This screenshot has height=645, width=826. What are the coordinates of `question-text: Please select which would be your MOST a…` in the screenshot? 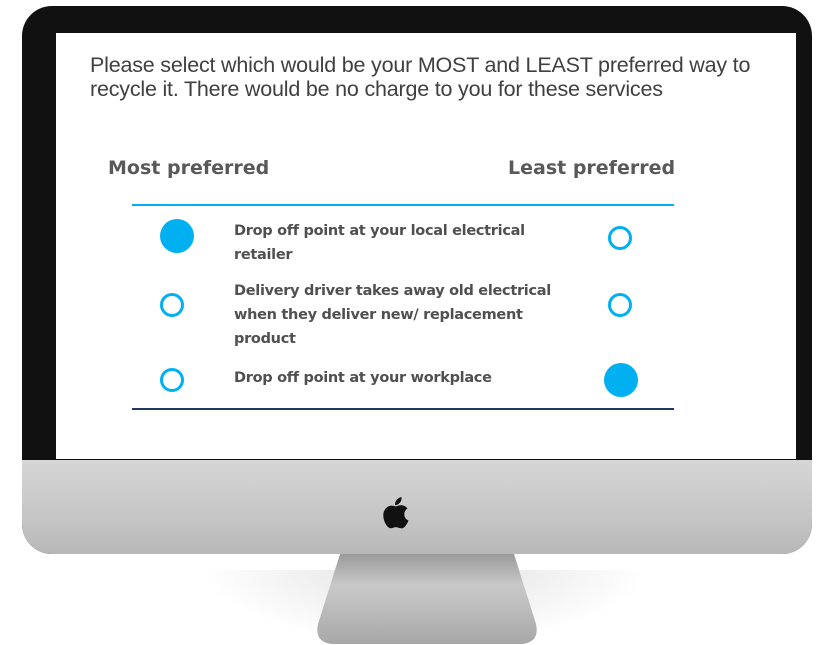 It's located at (420, 77).